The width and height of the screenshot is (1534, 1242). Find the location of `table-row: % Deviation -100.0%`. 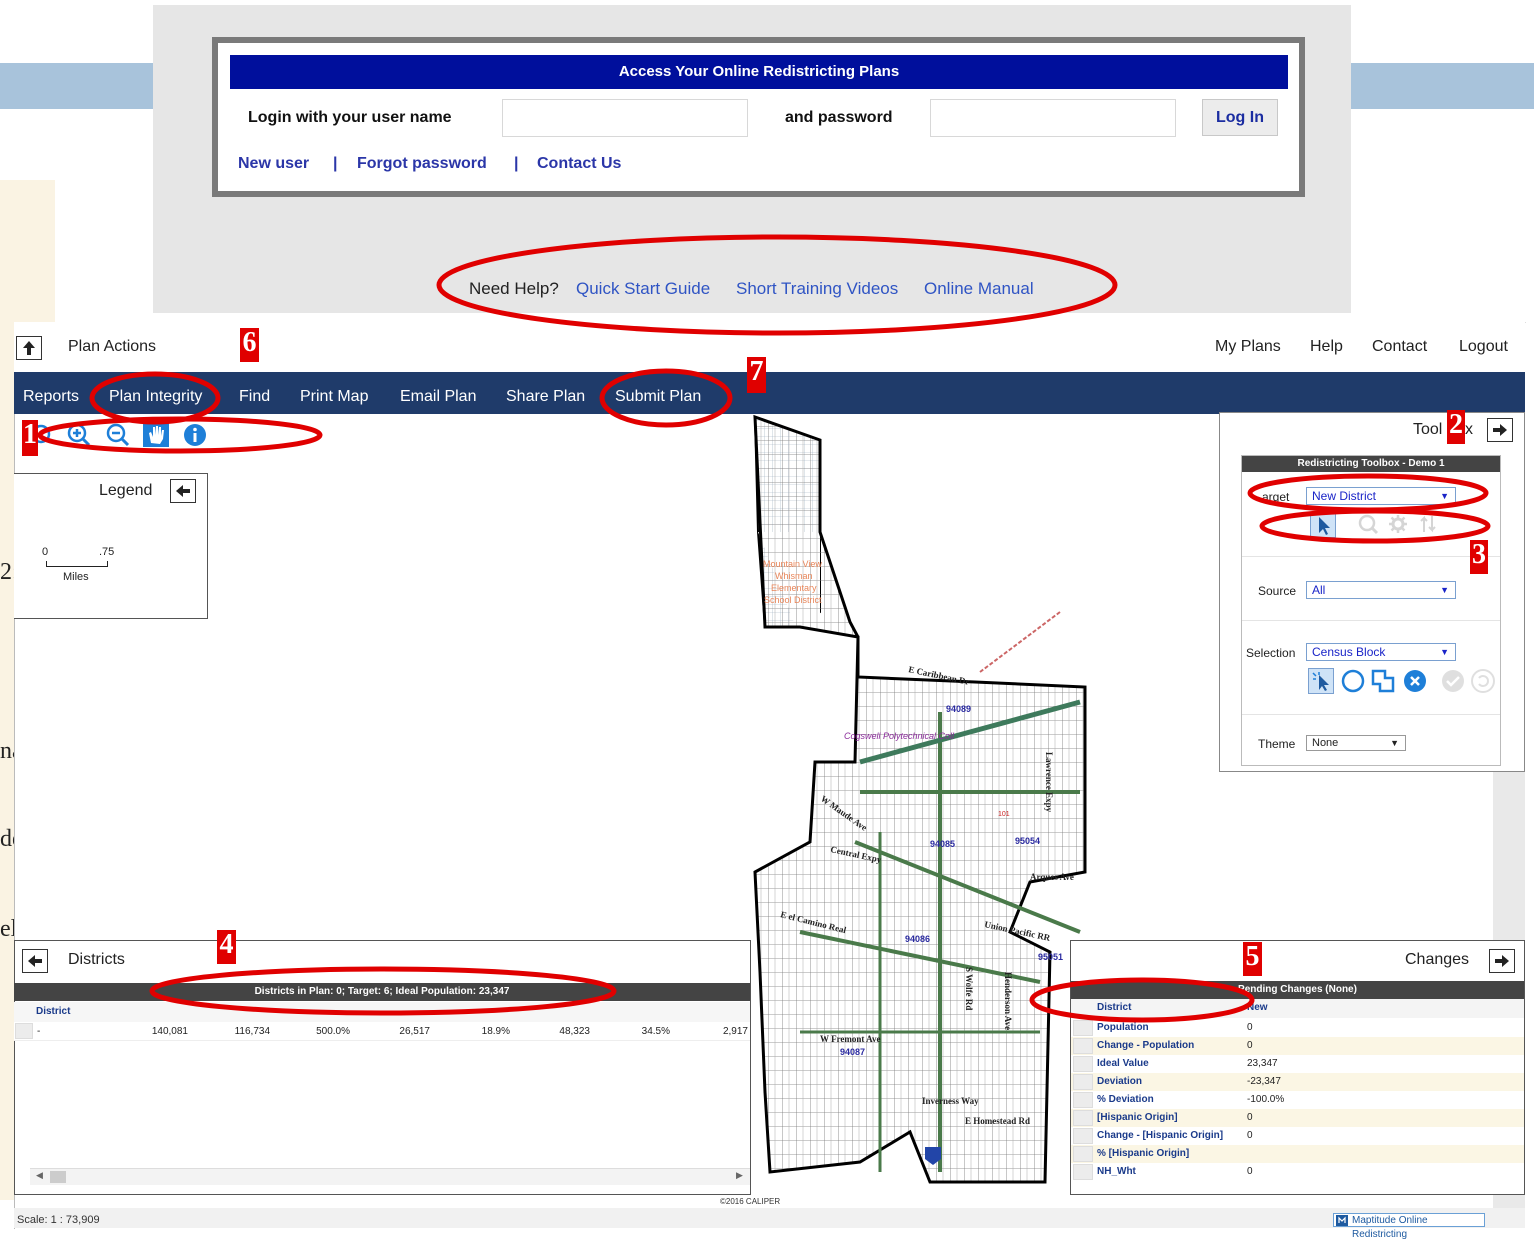

table-row: % Deviation -100.0% is located at coordinates (1297, 1100).